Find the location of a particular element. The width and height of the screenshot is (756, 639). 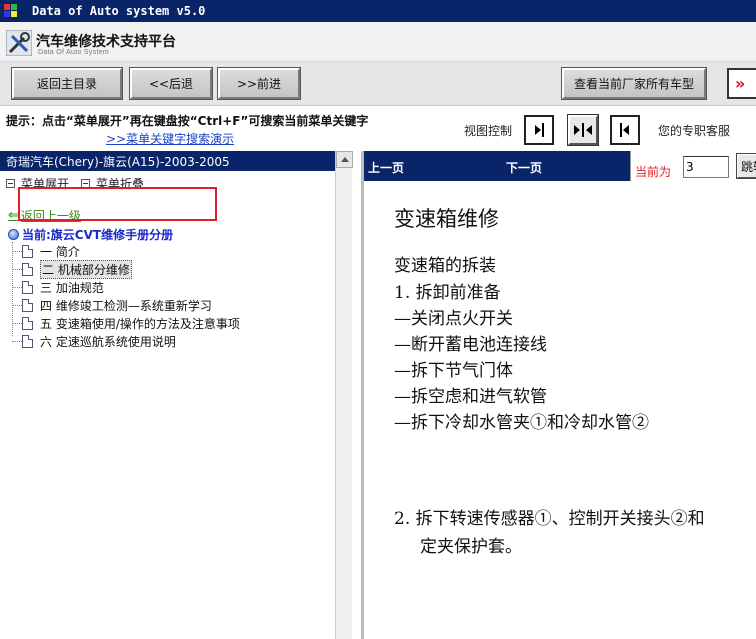

tree-item-label: 四 维修竣工检测—系统重新学习 is located at coordinates (126, 305).